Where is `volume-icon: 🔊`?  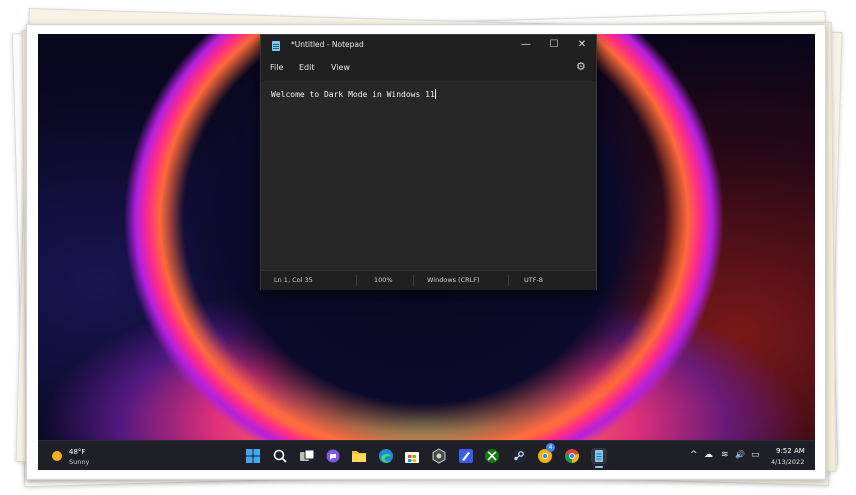 volume-icon: 🔊 is located at coordinates (740, 454).